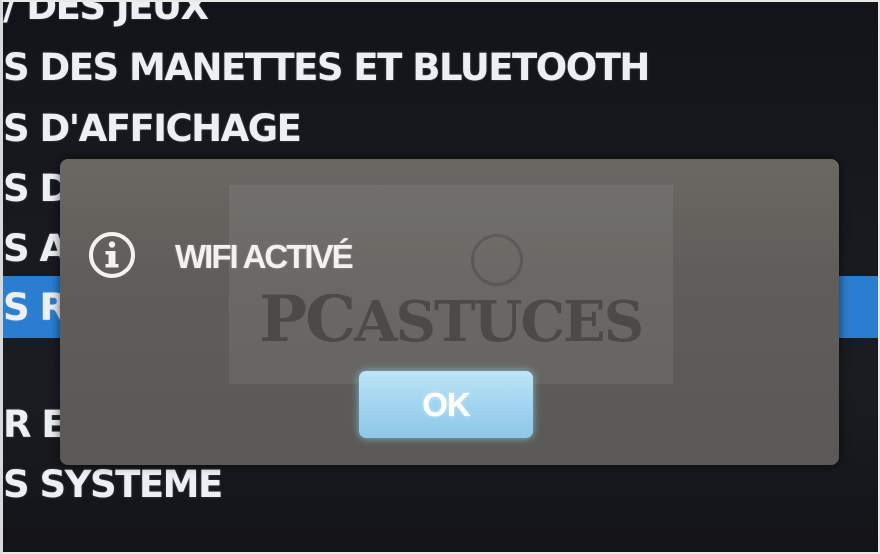 This screenshot has width=880, height=554. I want to click on info-icon, so click(112, 255).